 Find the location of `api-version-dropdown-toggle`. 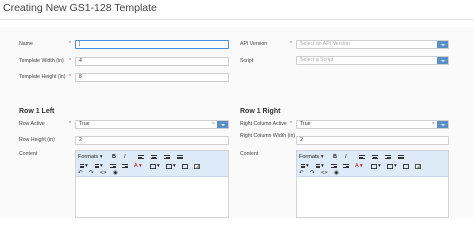

api-version-dropdown-toggle is located at coordinates (442, 44).